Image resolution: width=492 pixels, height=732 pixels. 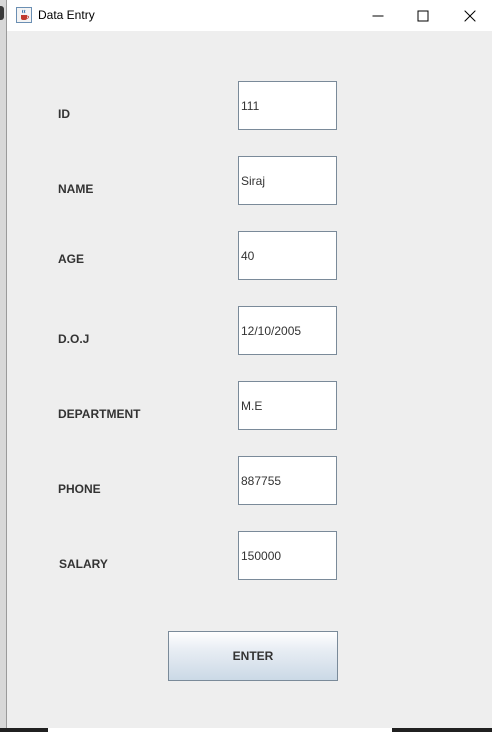 What do you see at coordinates (83, 564) in the screenshot?
I see `salary-label: SALARY` at bounding box center [83, 564].